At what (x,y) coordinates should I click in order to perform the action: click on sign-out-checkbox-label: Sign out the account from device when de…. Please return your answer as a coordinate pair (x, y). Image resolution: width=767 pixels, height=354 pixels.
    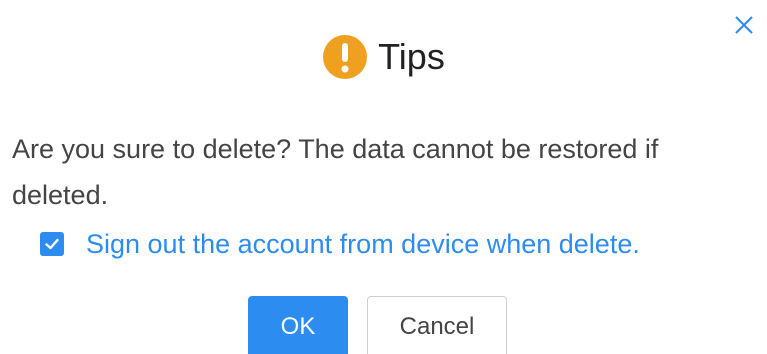
    Looking at the image, I should click on (363, 244).